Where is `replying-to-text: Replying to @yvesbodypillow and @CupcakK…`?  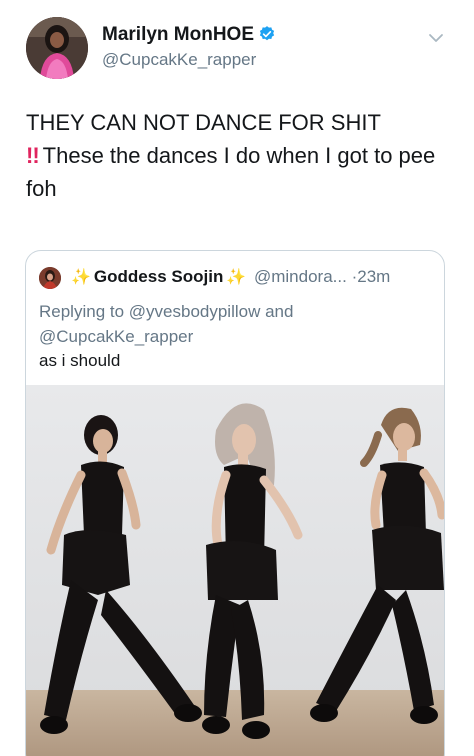
replying-to-text: Replying to @yvesbodypillow and @CupcakK… is located at coordinates (239, 324).